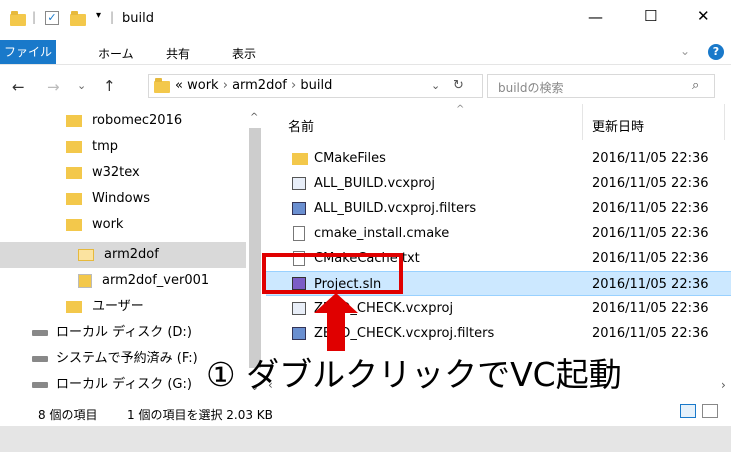 Image resolution: width=731 pixels, height=452 pixels. What do you see at coordinates (460, 109) in the screenshot?
I see `sort-ascending-icon: ^` at bounding box center [460, 109].